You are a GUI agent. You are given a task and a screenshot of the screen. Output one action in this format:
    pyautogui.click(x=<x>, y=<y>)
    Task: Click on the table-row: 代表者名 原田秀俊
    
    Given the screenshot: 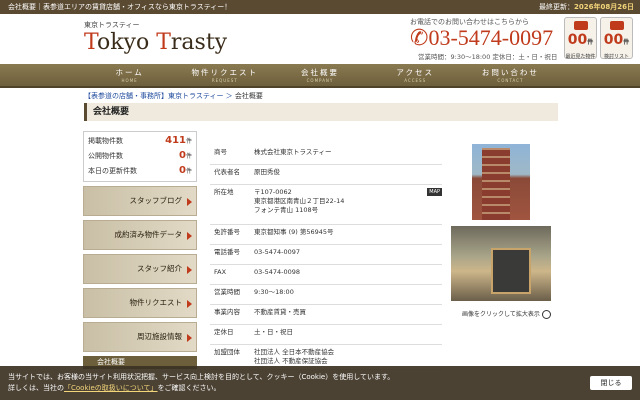 What is the action you would take?
    pyautogui.click(x=326, y=175)
    